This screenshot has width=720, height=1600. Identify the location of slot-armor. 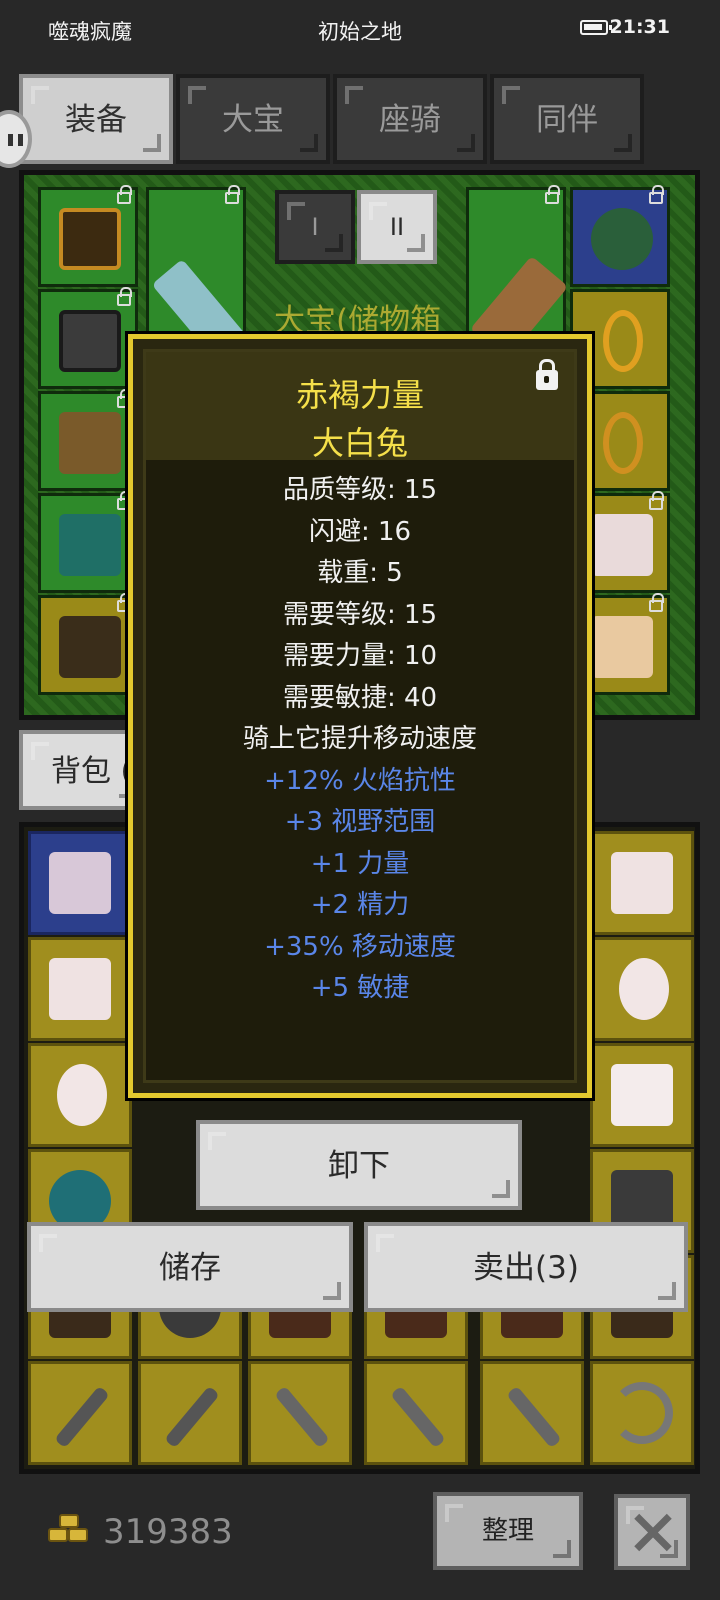
(88, 338).